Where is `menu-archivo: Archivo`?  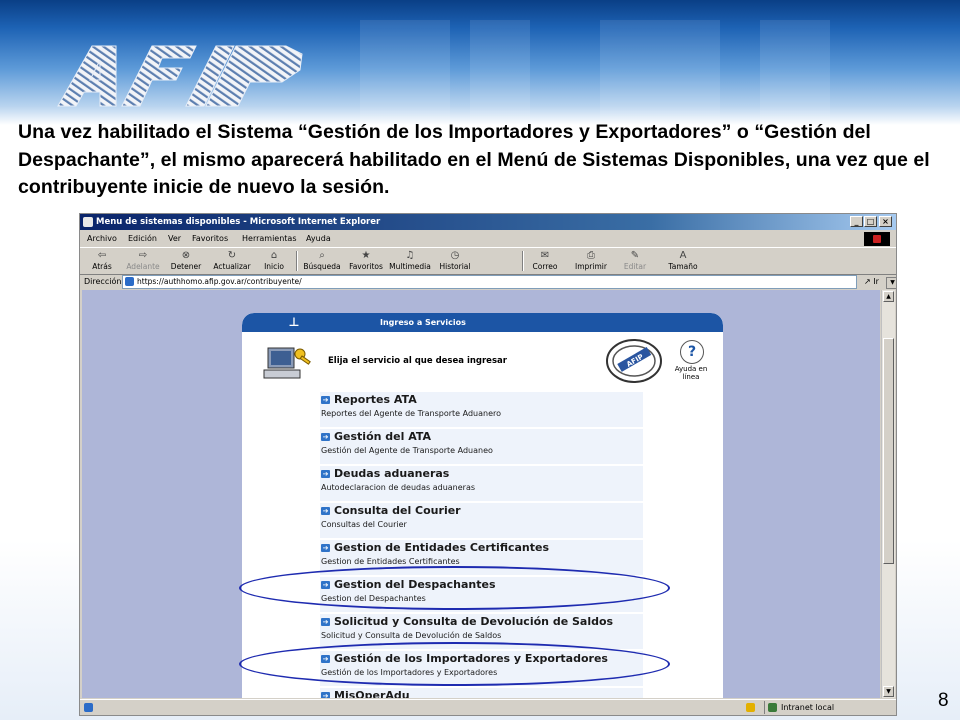
menu-archivo: Archivo is located at coordinates (102, 238).